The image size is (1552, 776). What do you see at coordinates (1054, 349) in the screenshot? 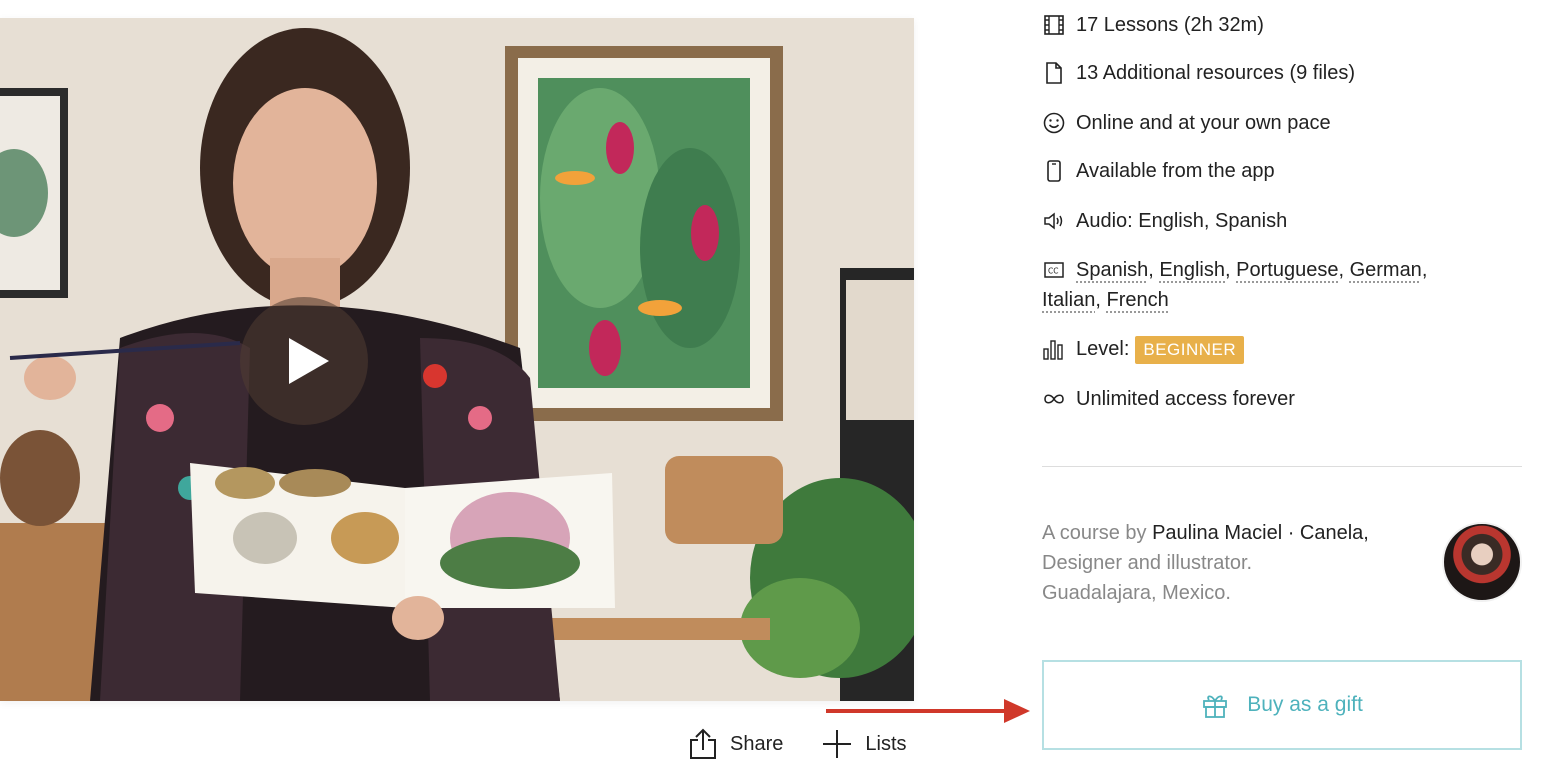
I see `level-bars-icon` at bounding box center [1054, 349].